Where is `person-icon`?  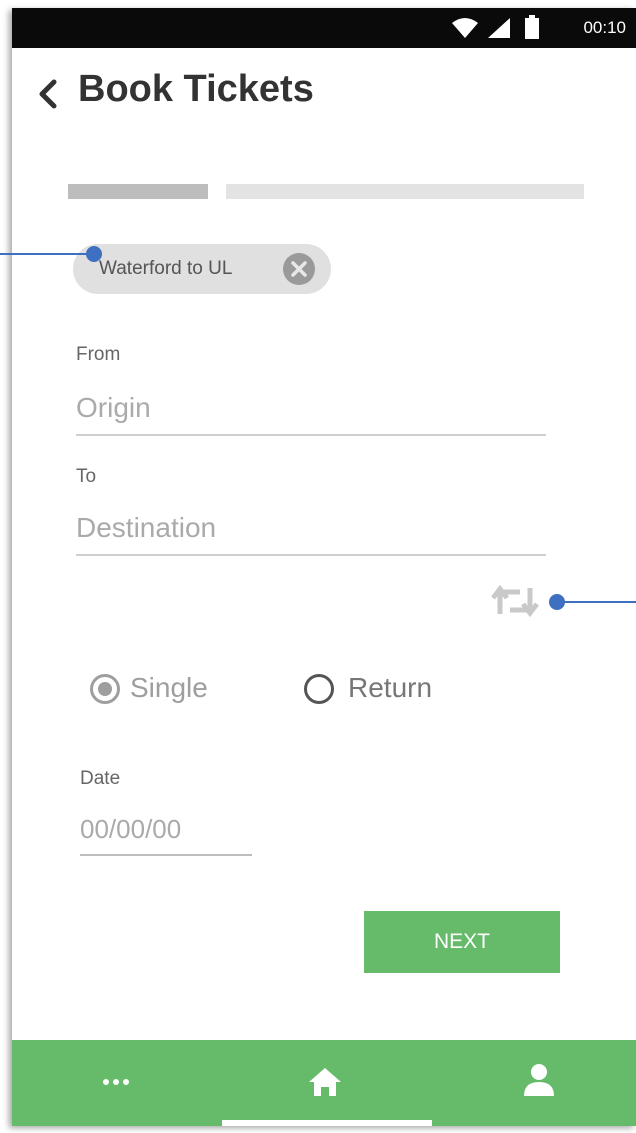 person-icon is located at coordinates (539, 1080).